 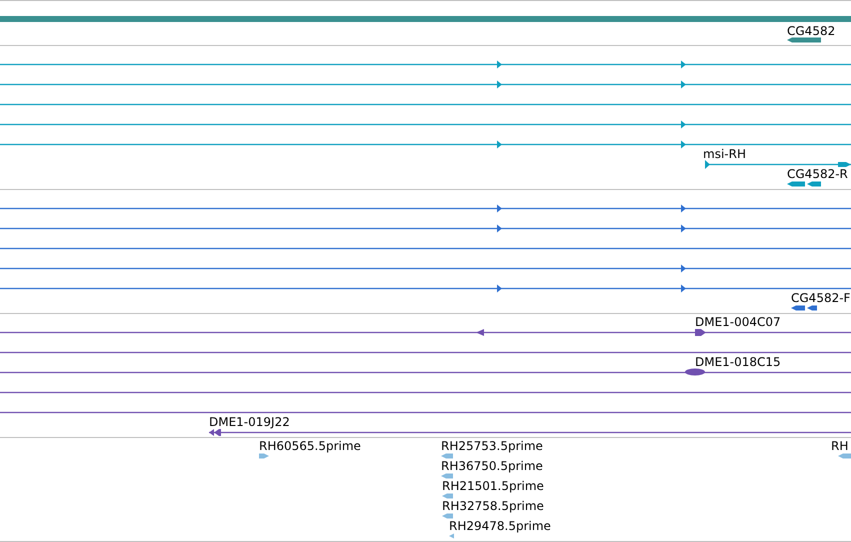 I want to click on feature-label: RH60565.5prime, so click(x=310, y=446).